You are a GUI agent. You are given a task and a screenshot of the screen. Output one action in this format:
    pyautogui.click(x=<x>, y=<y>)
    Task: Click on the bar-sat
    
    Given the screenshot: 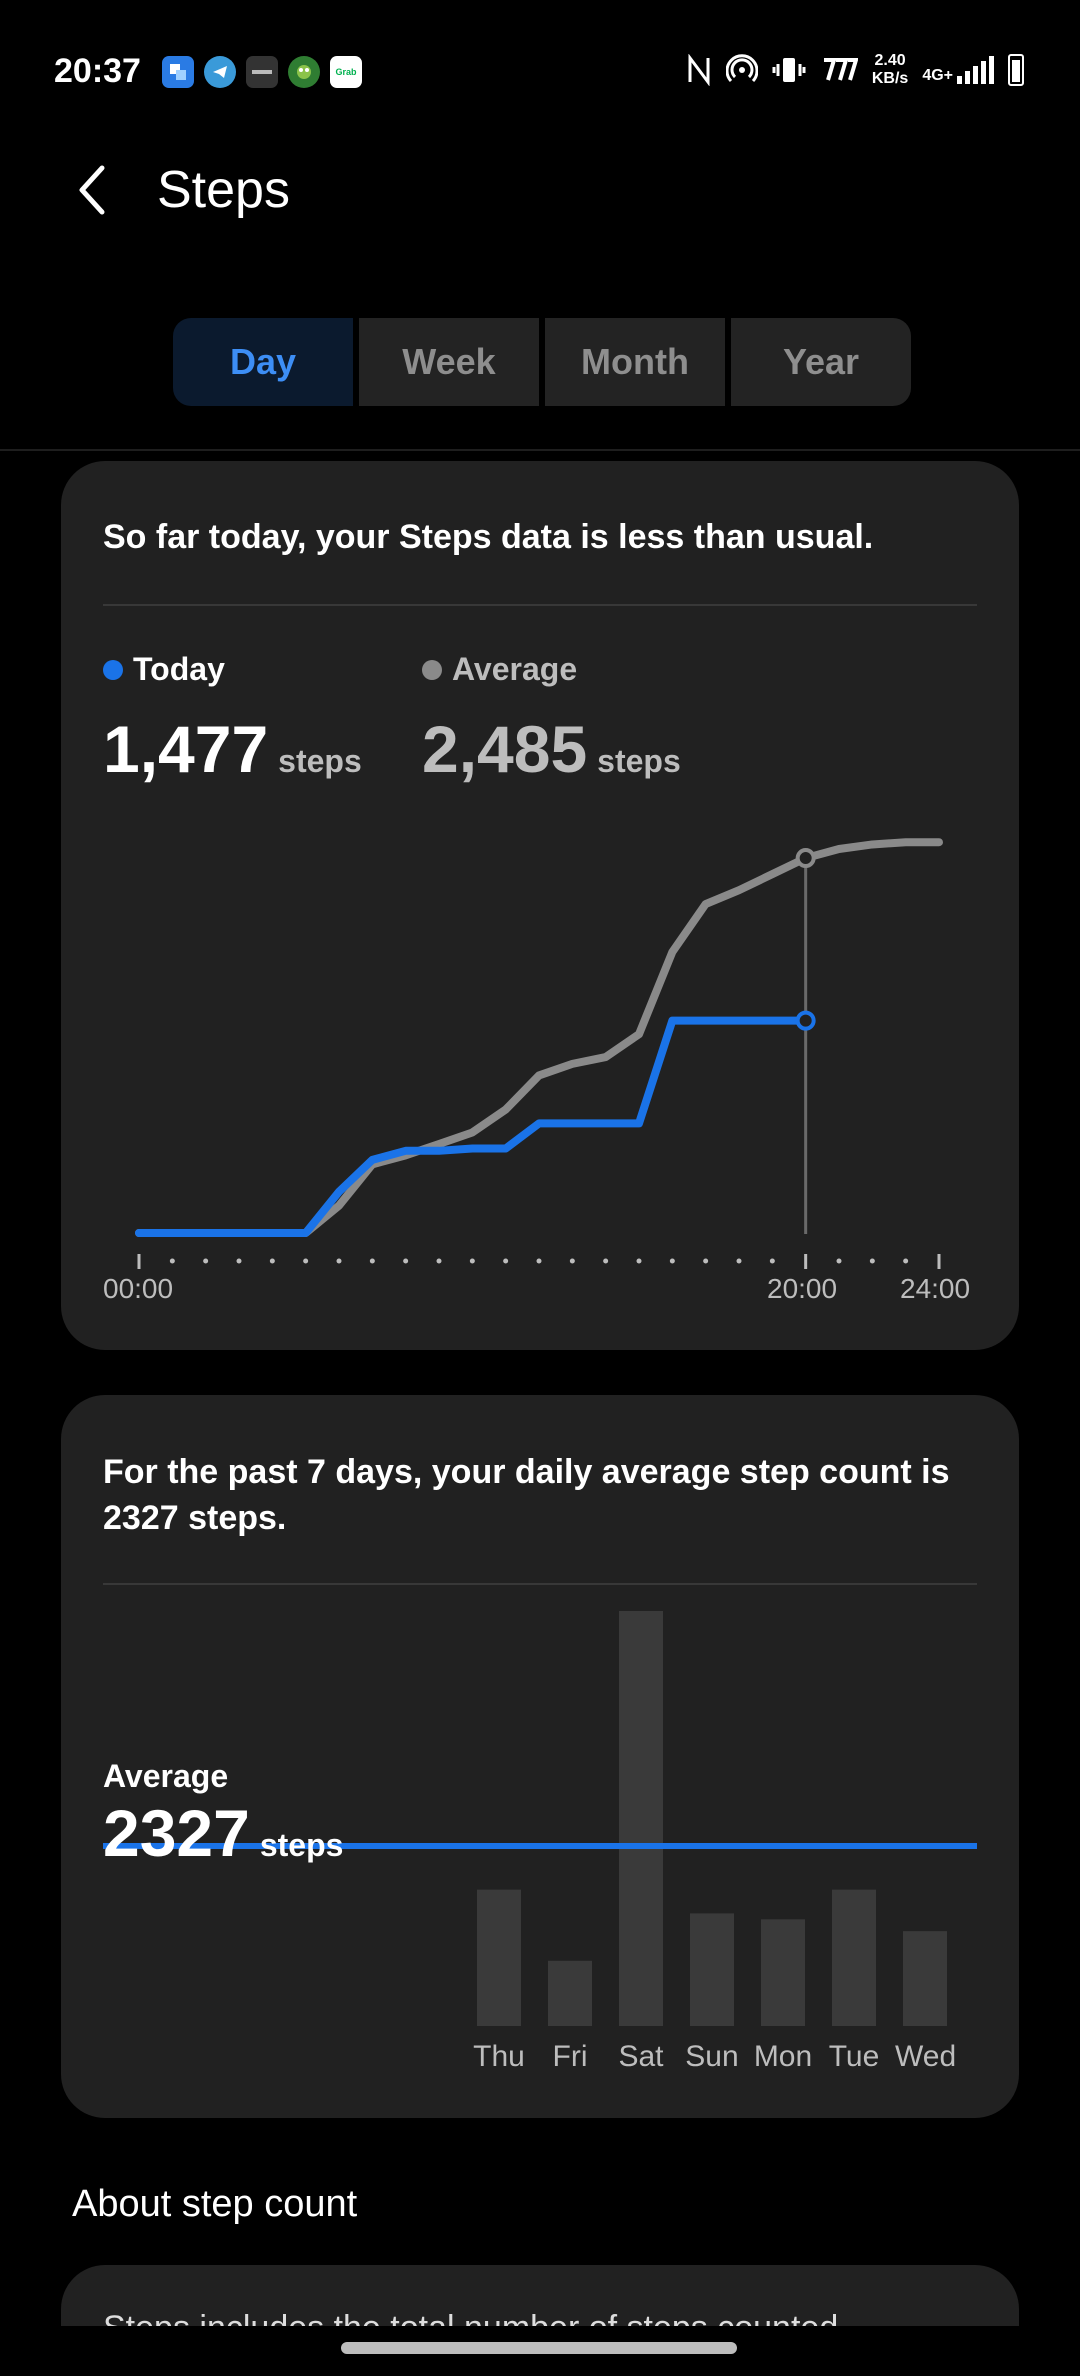 What is the action you would take?
    pyautogui.click(x=641, y=1818)
    